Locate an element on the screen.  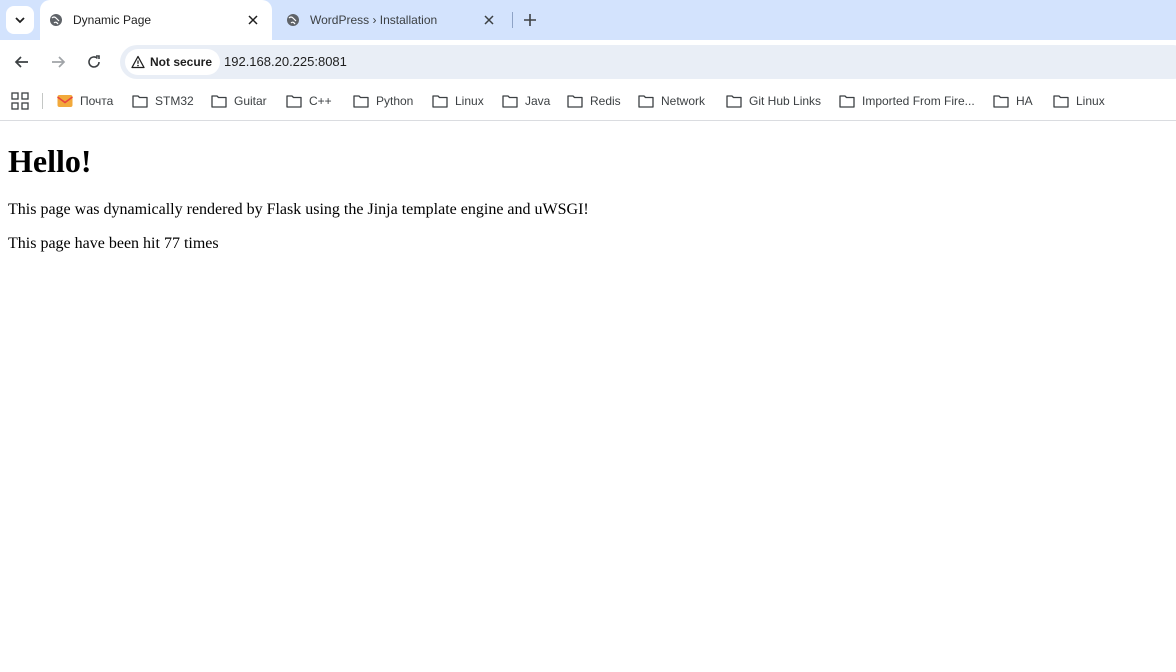
mail-icon is located at coordinates (65, 101).